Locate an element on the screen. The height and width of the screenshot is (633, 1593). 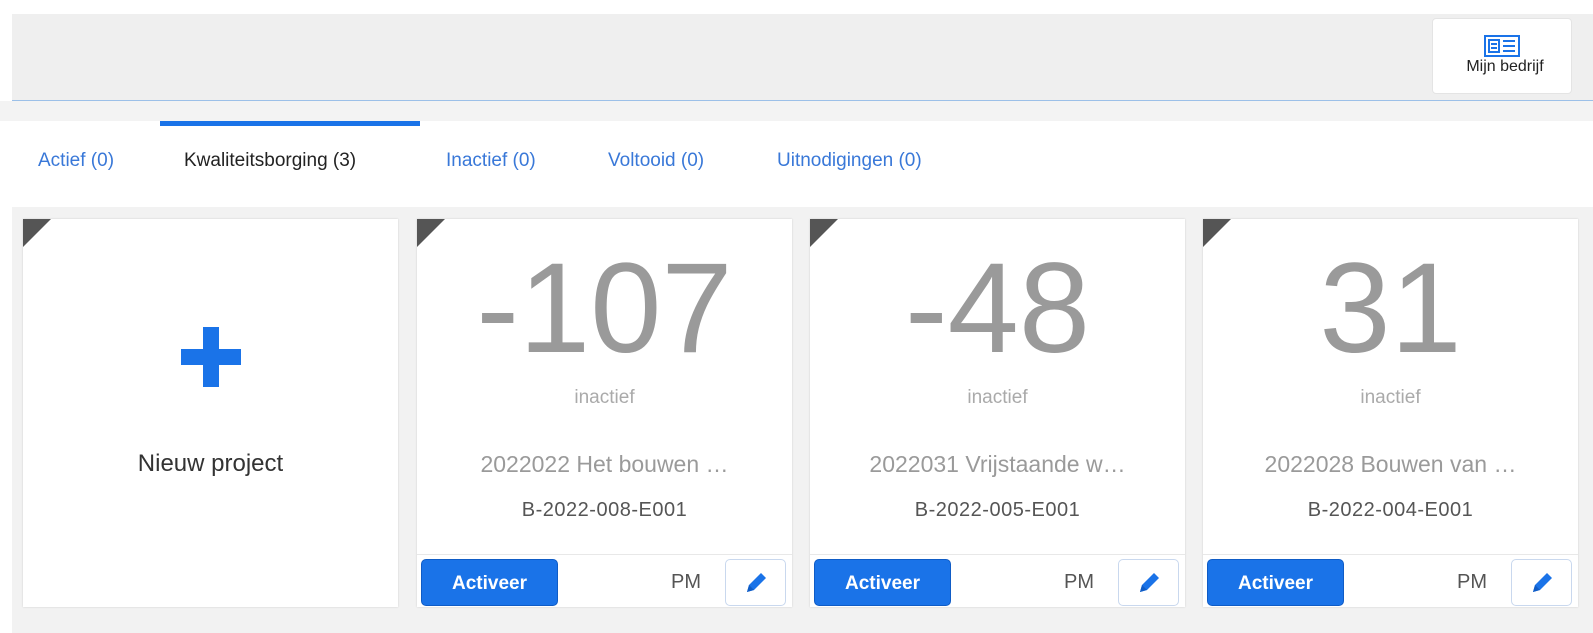
plus-icon is located at coordinates (211, 357).